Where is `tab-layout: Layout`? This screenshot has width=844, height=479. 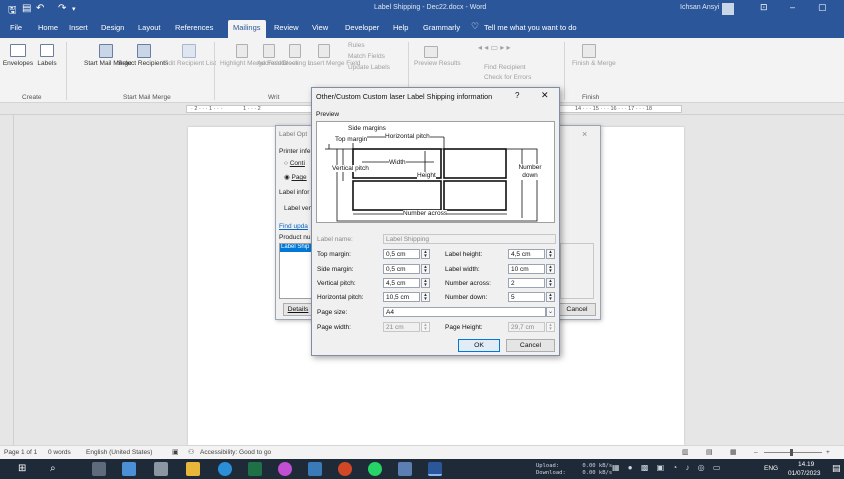 tab-layout: Layout is located at coordinates (149, 27).